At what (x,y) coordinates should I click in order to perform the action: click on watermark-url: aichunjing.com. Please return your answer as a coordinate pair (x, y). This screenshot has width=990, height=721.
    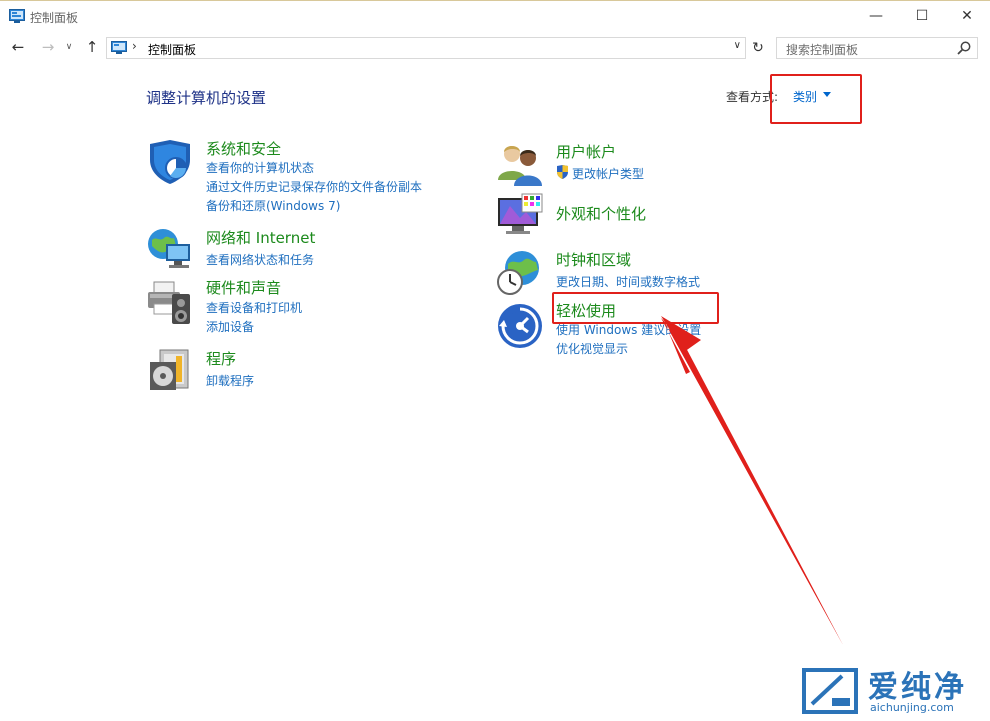
    Looking at the image, I should click on (912, 707).